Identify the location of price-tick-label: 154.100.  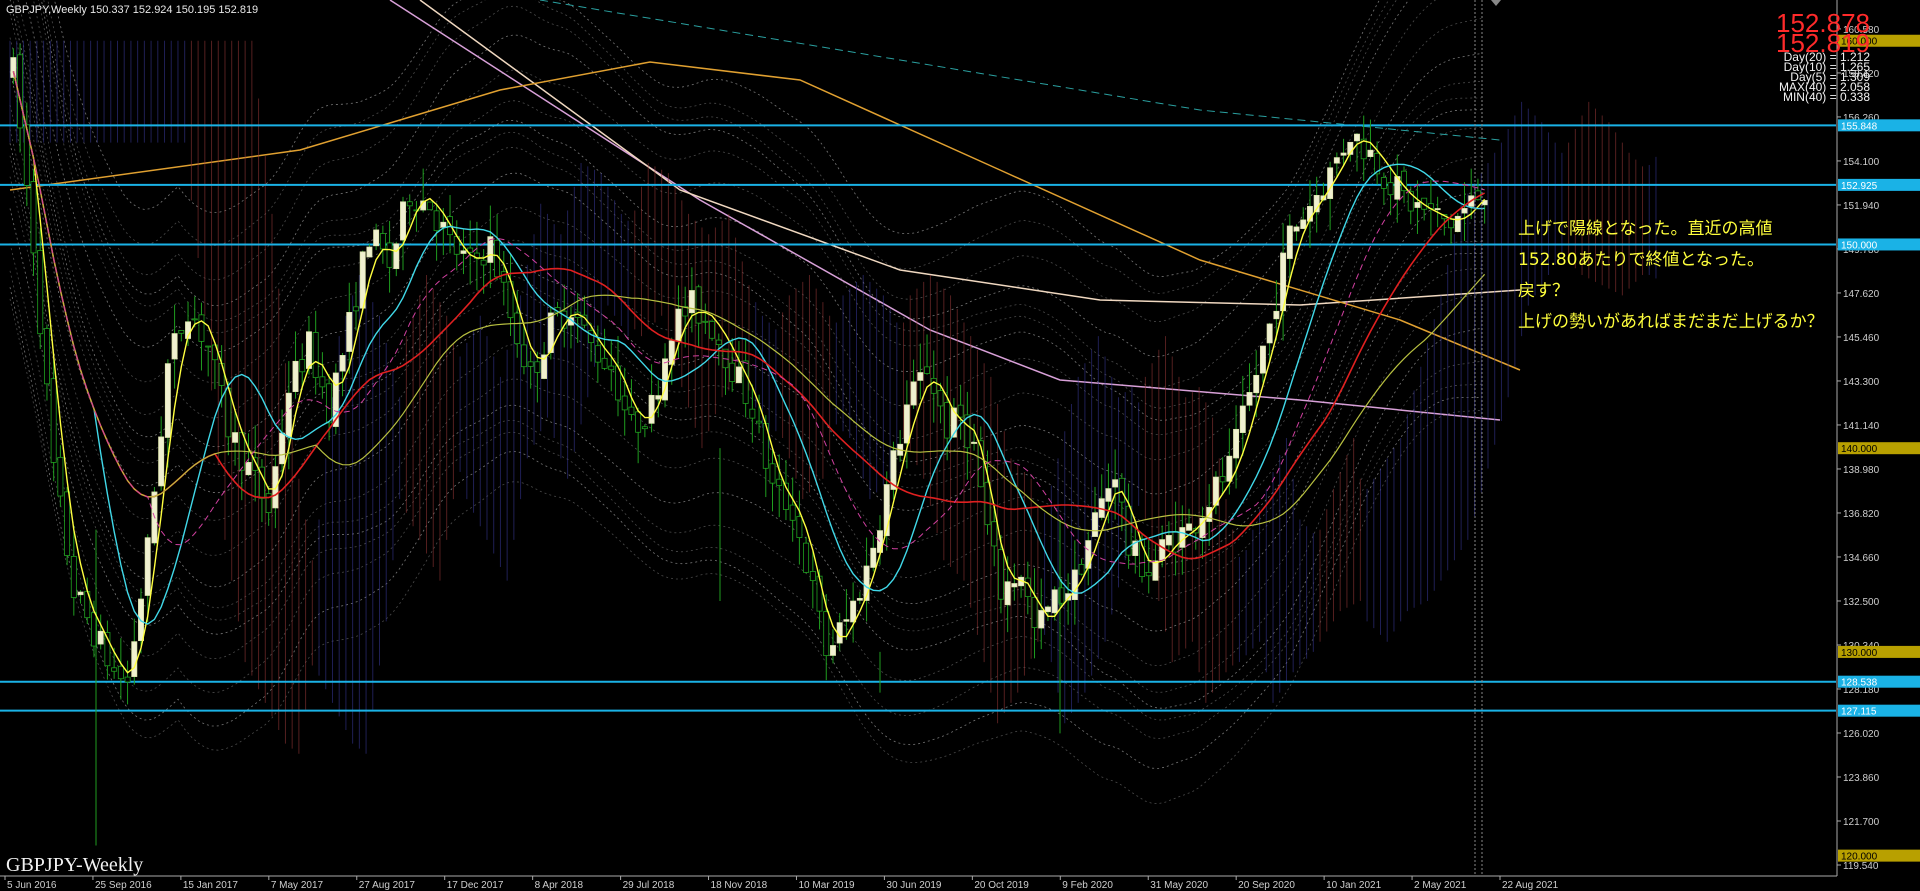
(1861, 162).